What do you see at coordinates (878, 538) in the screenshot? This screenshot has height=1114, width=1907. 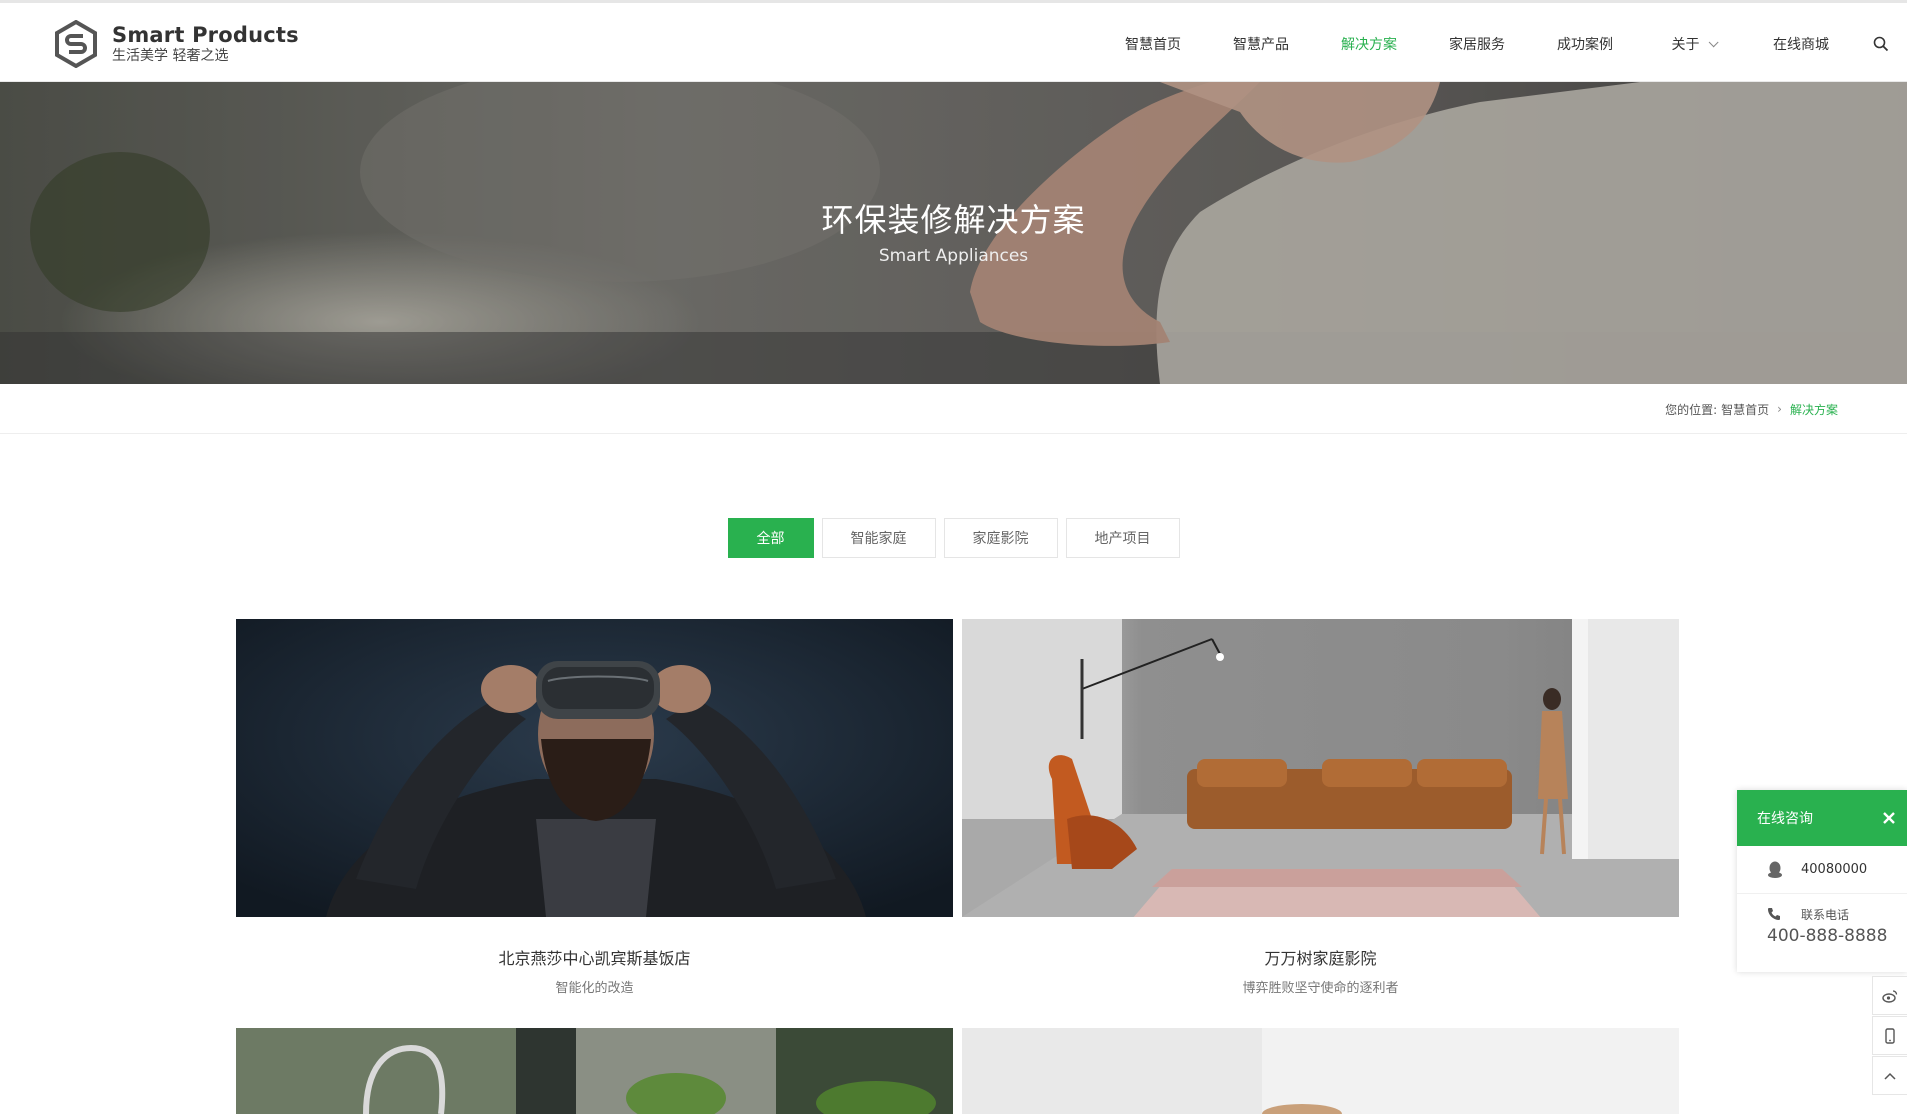 I see `tab-smart-home: 智能家庭` at bounding box center [878, 538].